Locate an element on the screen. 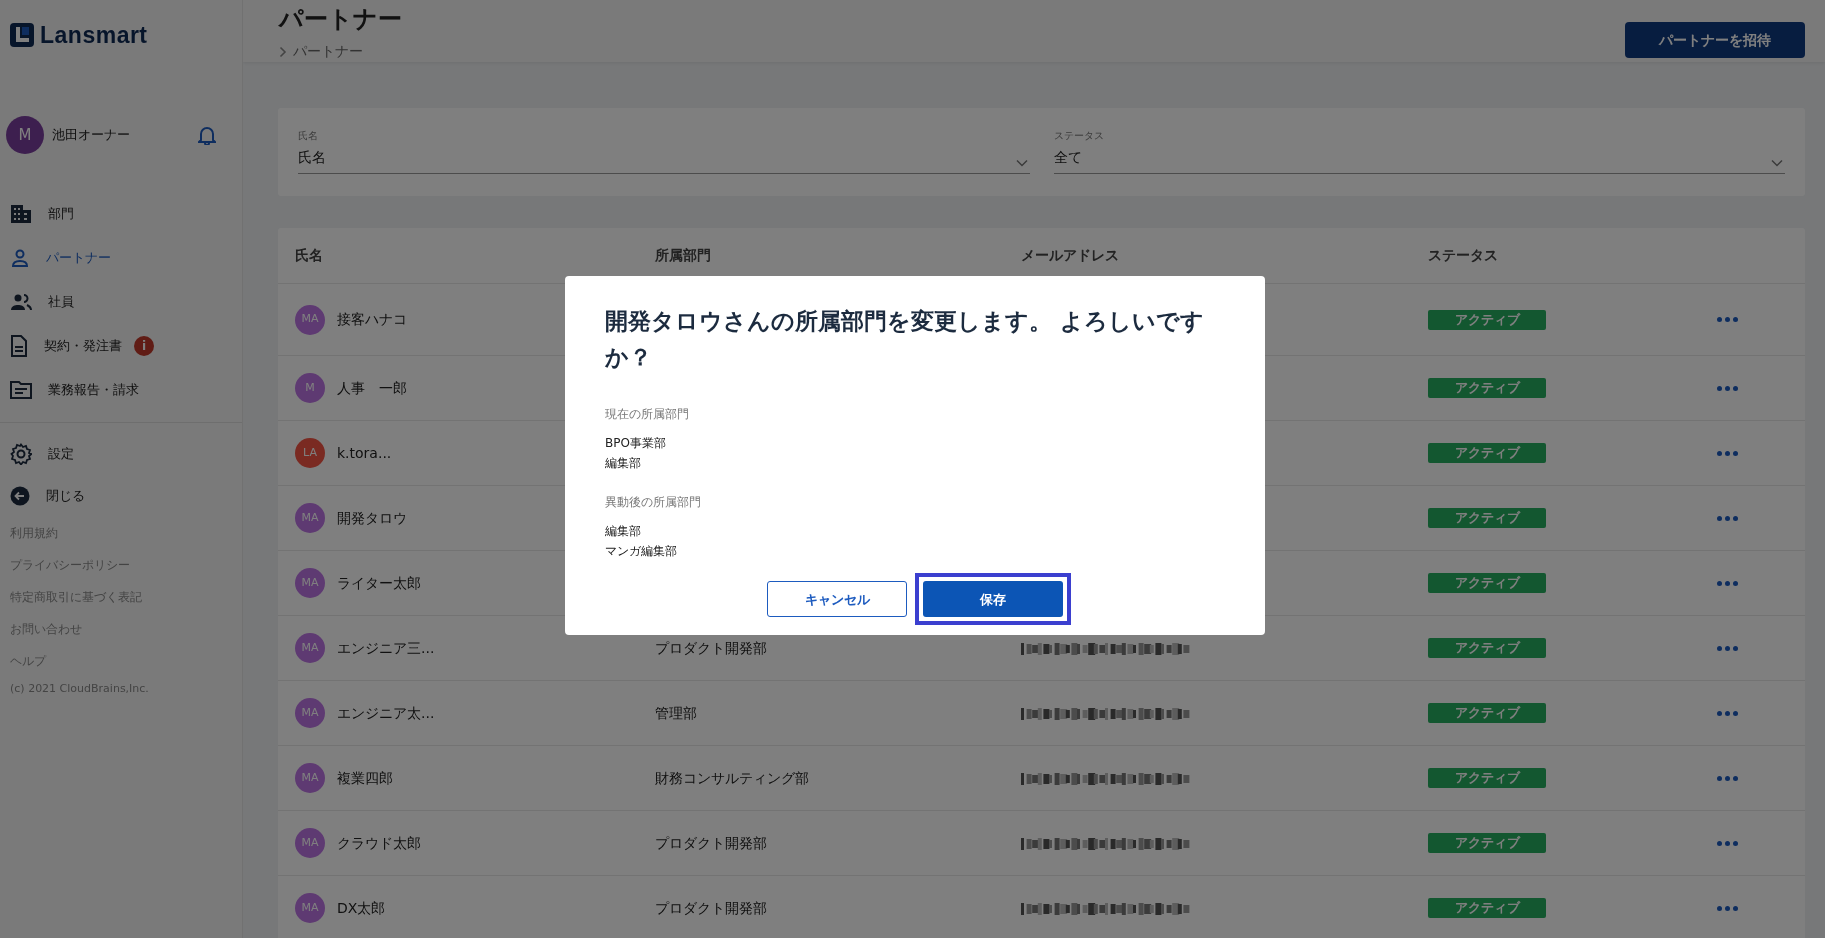 The height and width of the screenshot is (938, 1825). select-field: 氏名 氏名 is located at coordinates (664, 151).